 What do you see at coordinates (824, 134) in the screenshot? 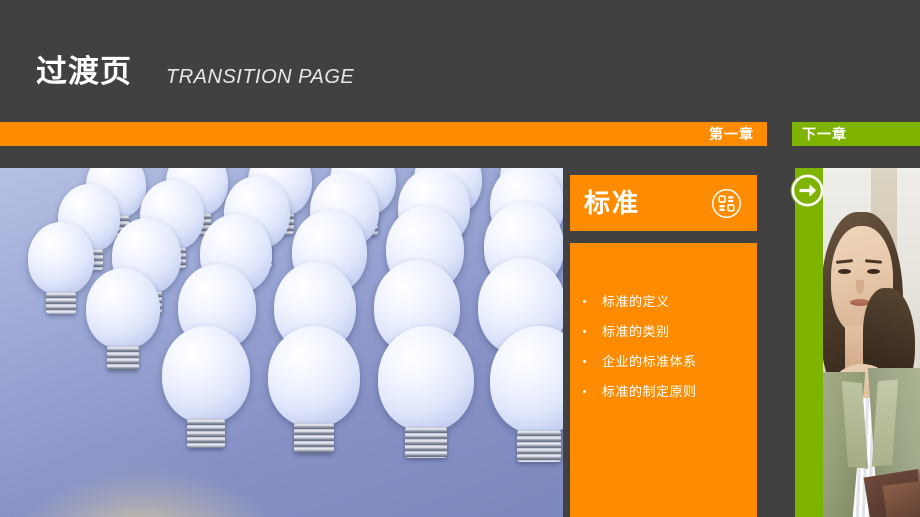
I see `next-chapter-label: 下一章` at bounding box center [824, 134].